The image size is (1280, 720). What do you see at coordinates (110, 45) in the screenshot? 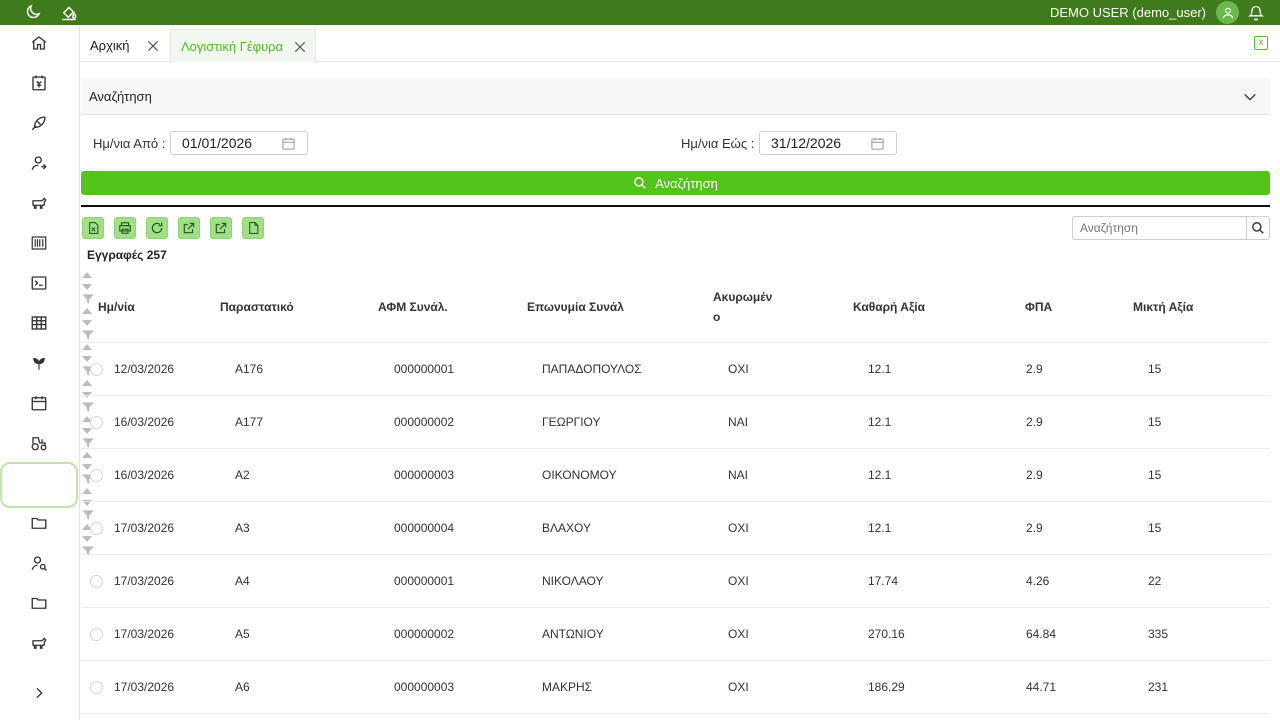
I see `tab-label: Αρχική` at bounding box center [110, 45].